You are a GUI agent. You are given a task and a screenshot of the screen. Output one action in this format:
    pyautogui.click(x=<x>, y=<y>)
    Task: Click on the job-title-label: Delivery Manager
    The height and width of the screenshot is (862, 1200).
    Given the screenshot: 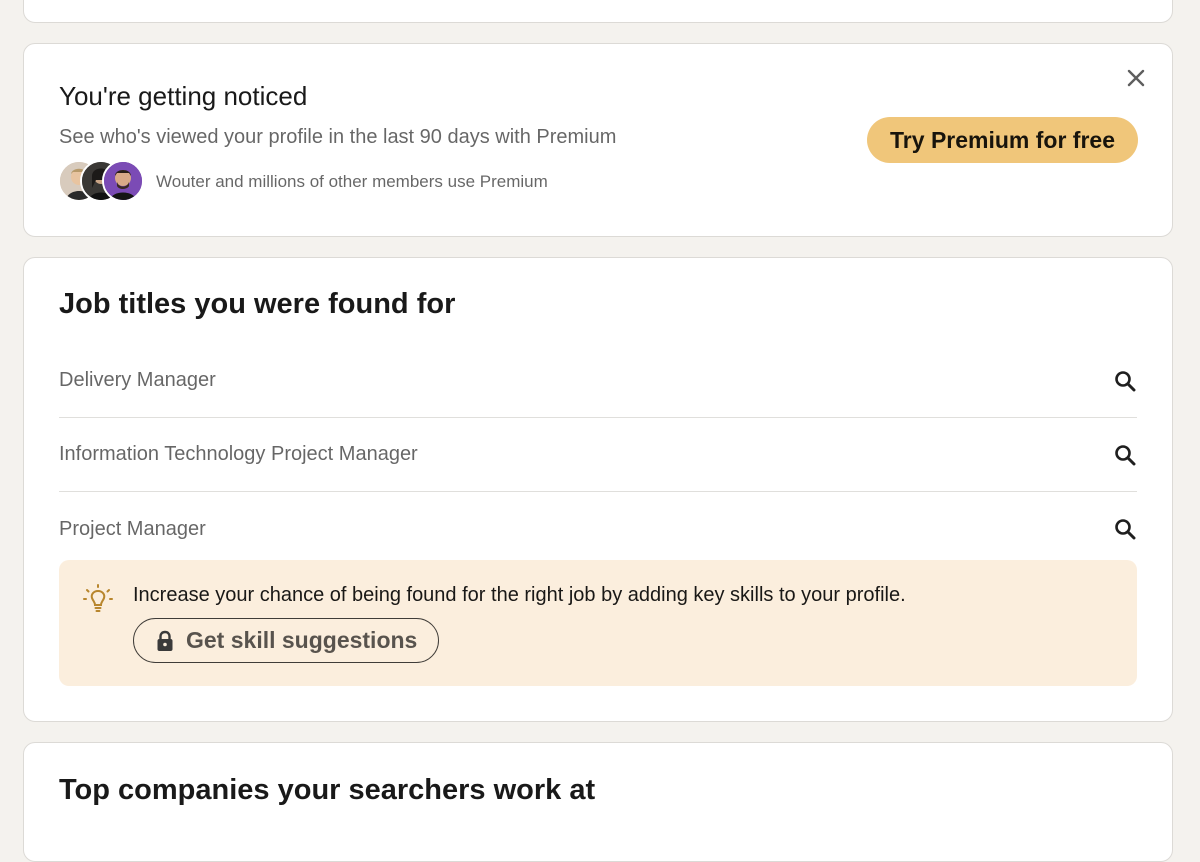 What is the action you would take?
    pyautogui.click(x=137, y=380)
    